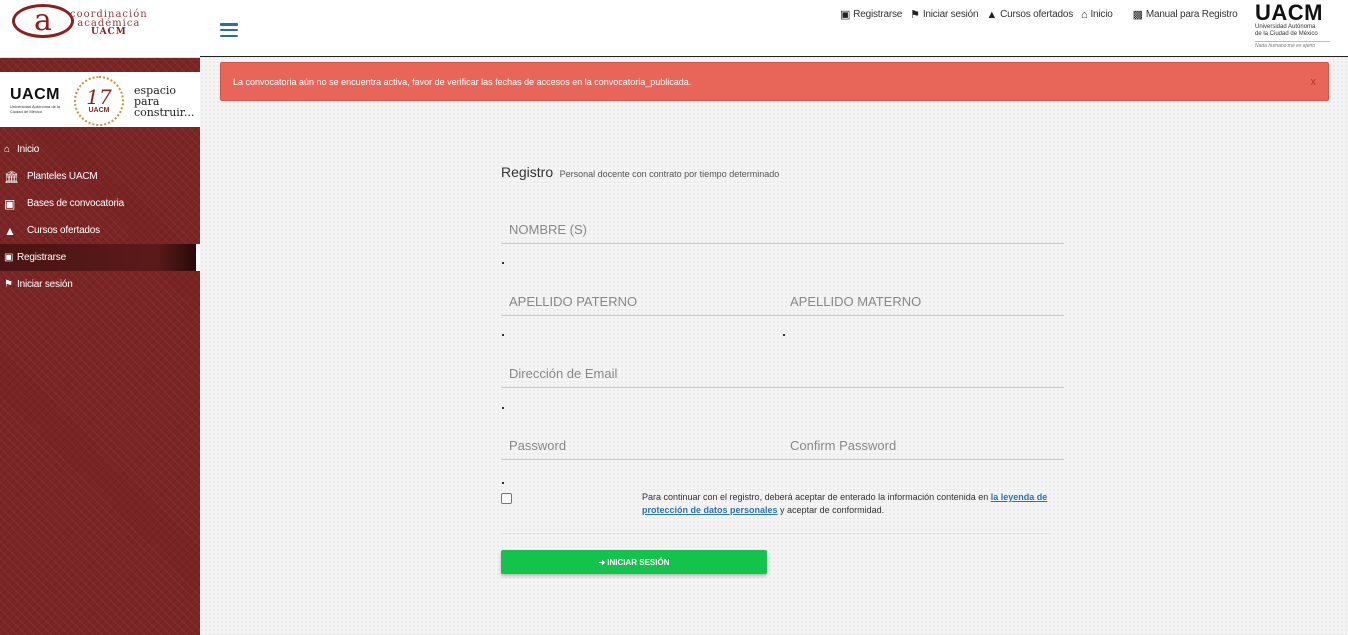 The image size is (1348, 635). I want to click on consent-text-after: y aceptar de conformidad., so click(831, 510).